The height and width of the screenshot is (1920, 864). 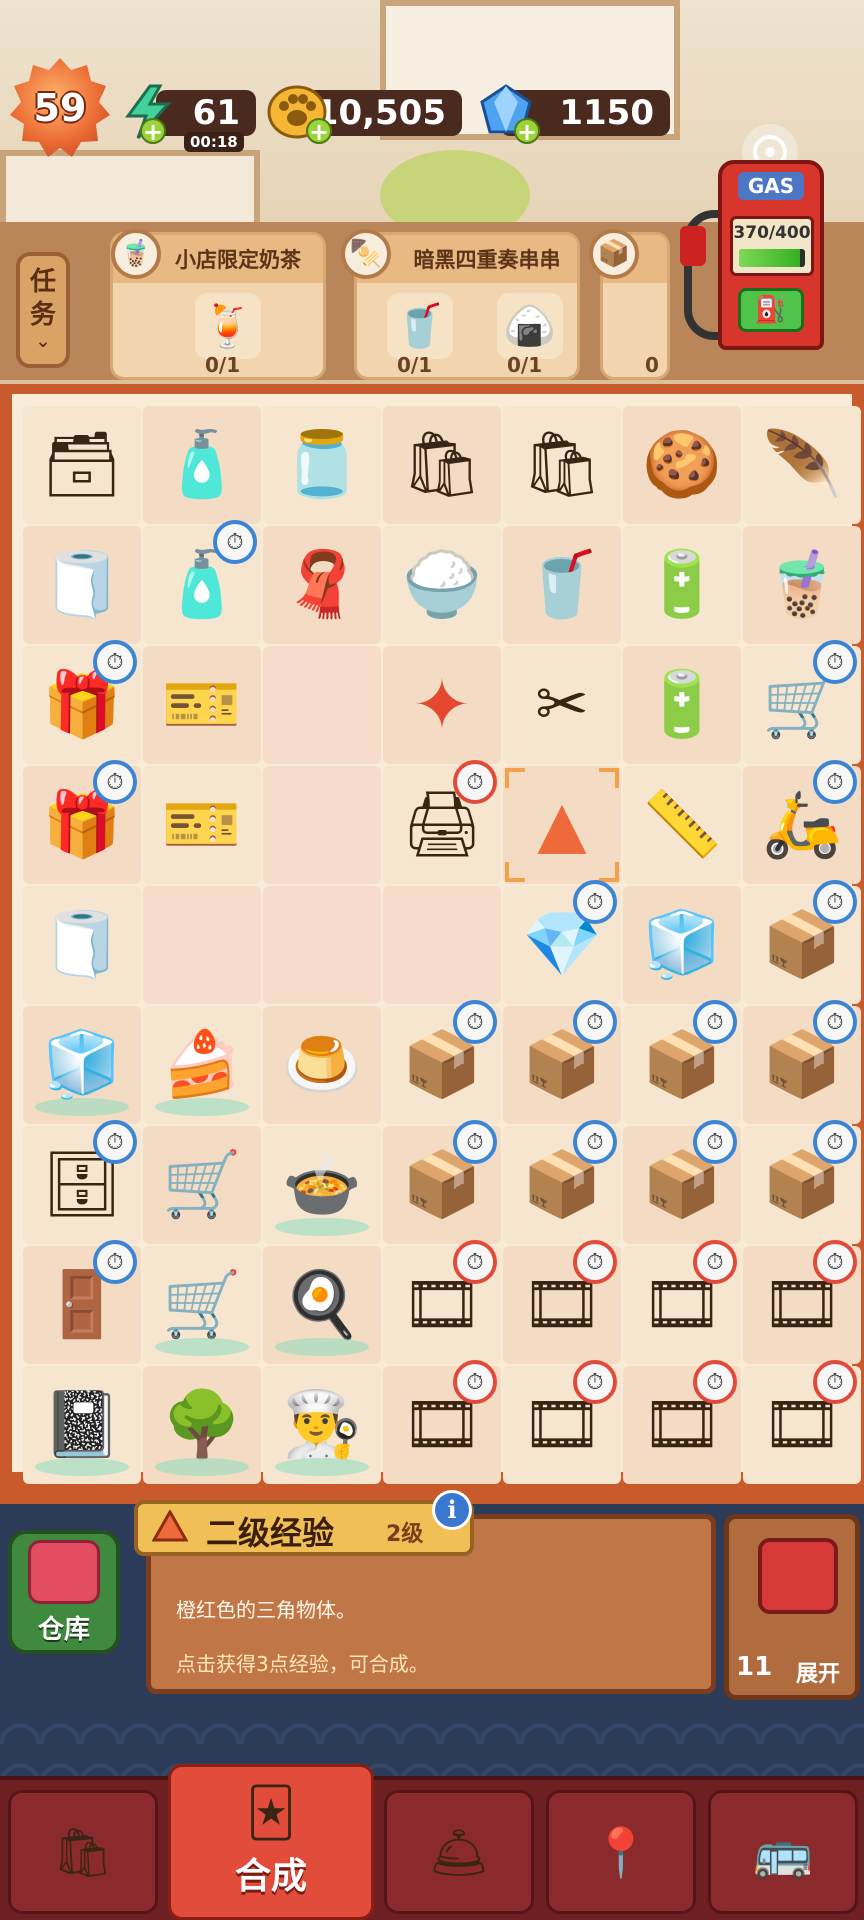 I want to click on gas-pump: GAS 370/400 ⛽, so click(x=771, y=255).